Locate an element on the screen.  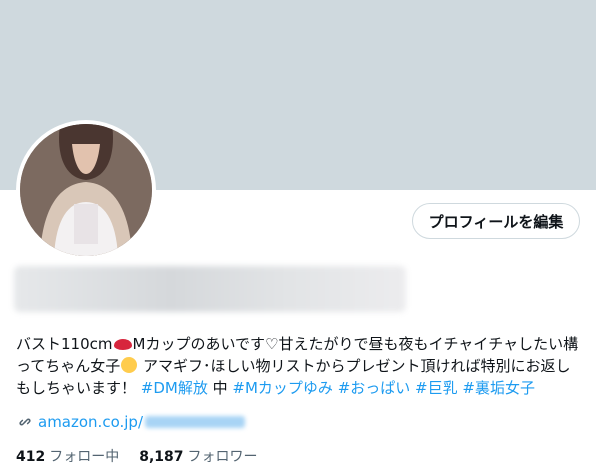
link-text: amazon.co.jp/ is located at coordinates (90, 422).